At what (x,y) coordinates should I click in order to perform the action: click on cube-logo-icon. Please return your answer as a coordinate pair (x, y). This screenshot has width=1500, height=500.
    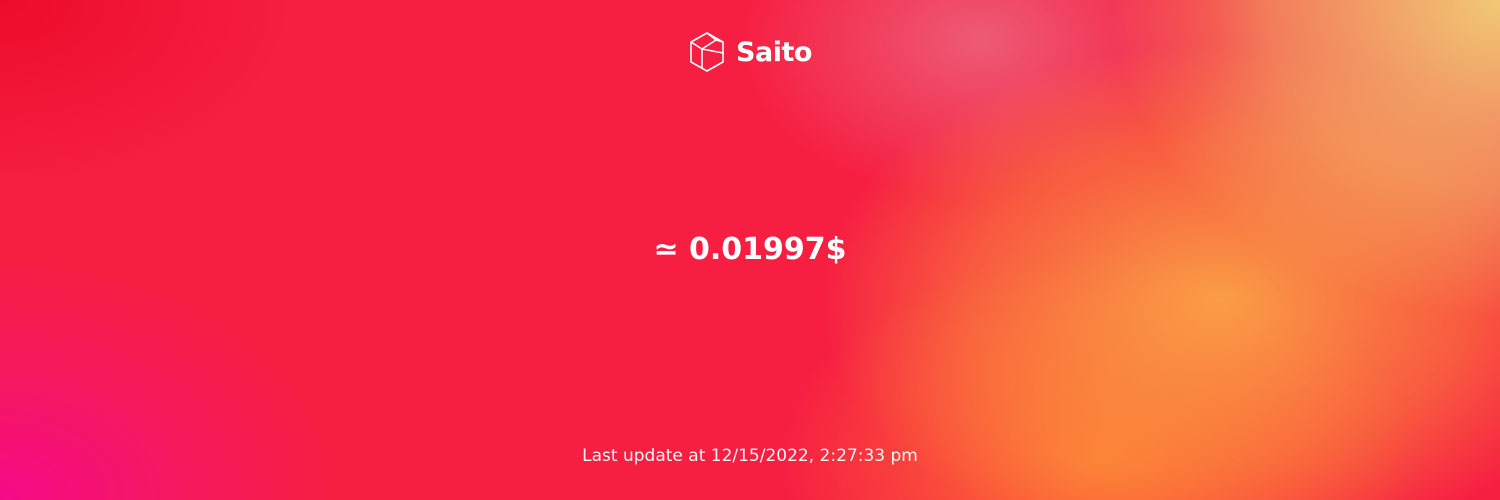
    Looking at the image, I should click on (707, 52).